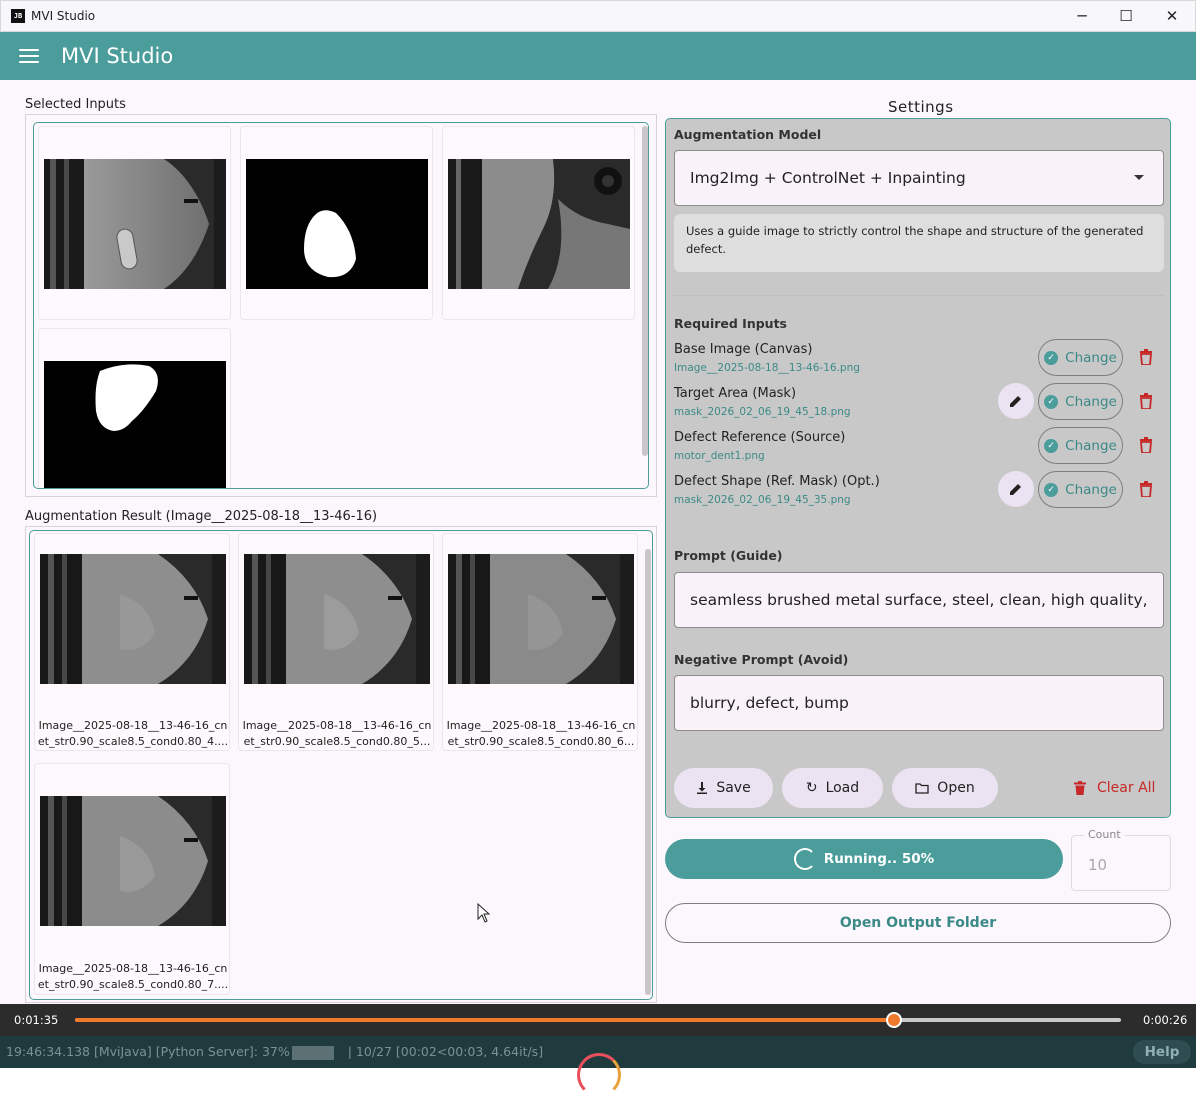 The image size is (1196, 1097). Describe the element at coordinates (75, 104) in the screenshot. I see `selected-inputs-label: Selected Inputs` at that location.